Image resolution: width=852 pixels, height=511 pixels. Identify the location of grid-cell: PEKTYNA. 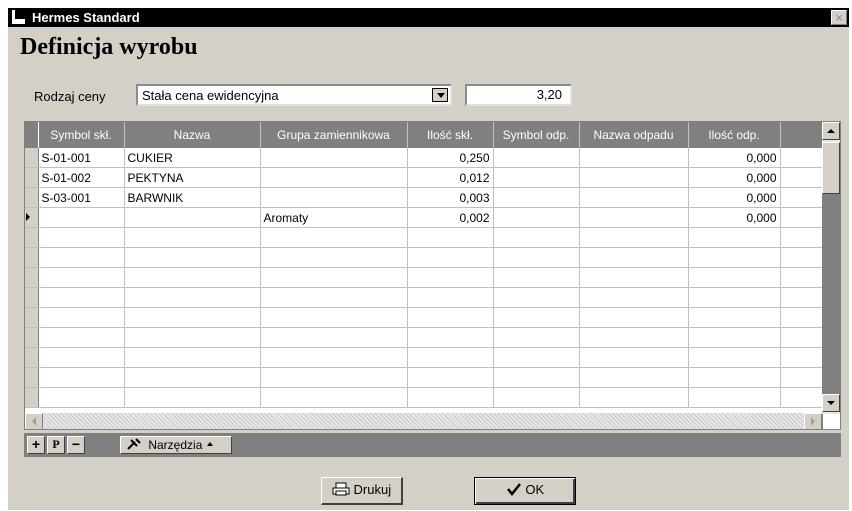
(192, 177).